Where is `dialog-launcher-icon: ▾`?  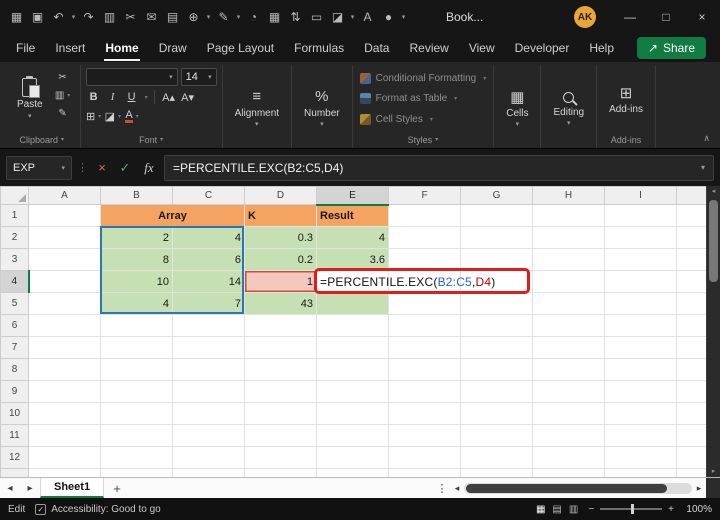
dialog-launcher-icon: ▾ is located at coordinates (161, 139).